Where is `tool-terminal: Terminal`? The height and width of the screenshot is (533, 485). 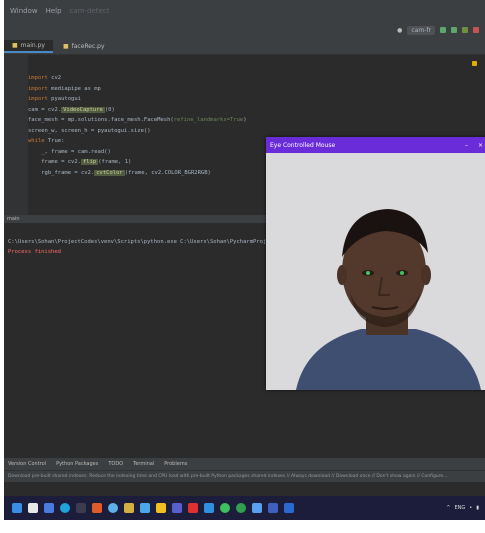
tool-terminal: Terminal is located at coordinates (143, 464).